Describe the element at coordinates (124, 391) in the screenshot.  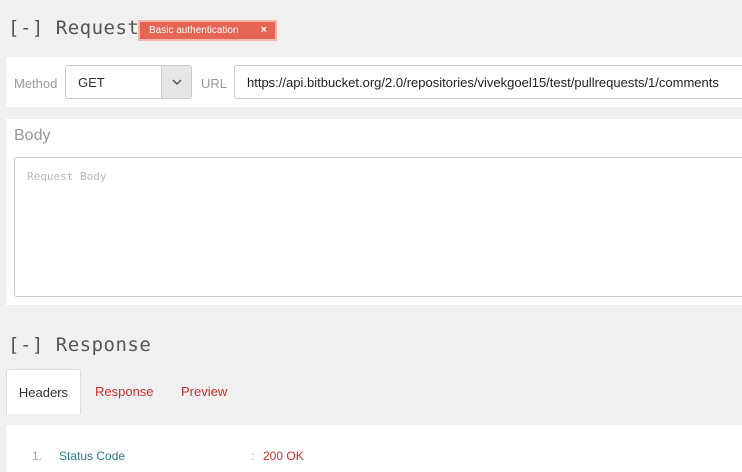
I see `tab-response: Response` at that location.